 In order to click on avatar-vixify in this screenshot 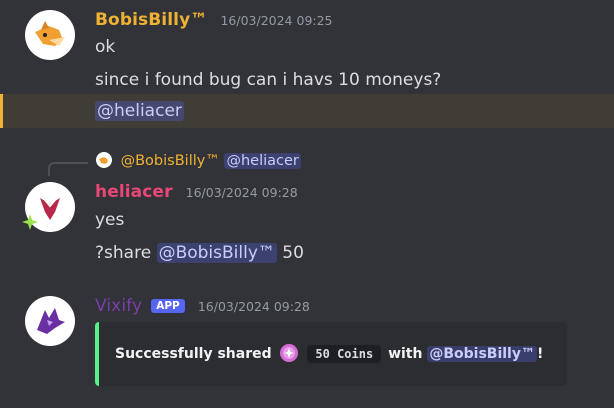, I will do `click(50, 321)`.